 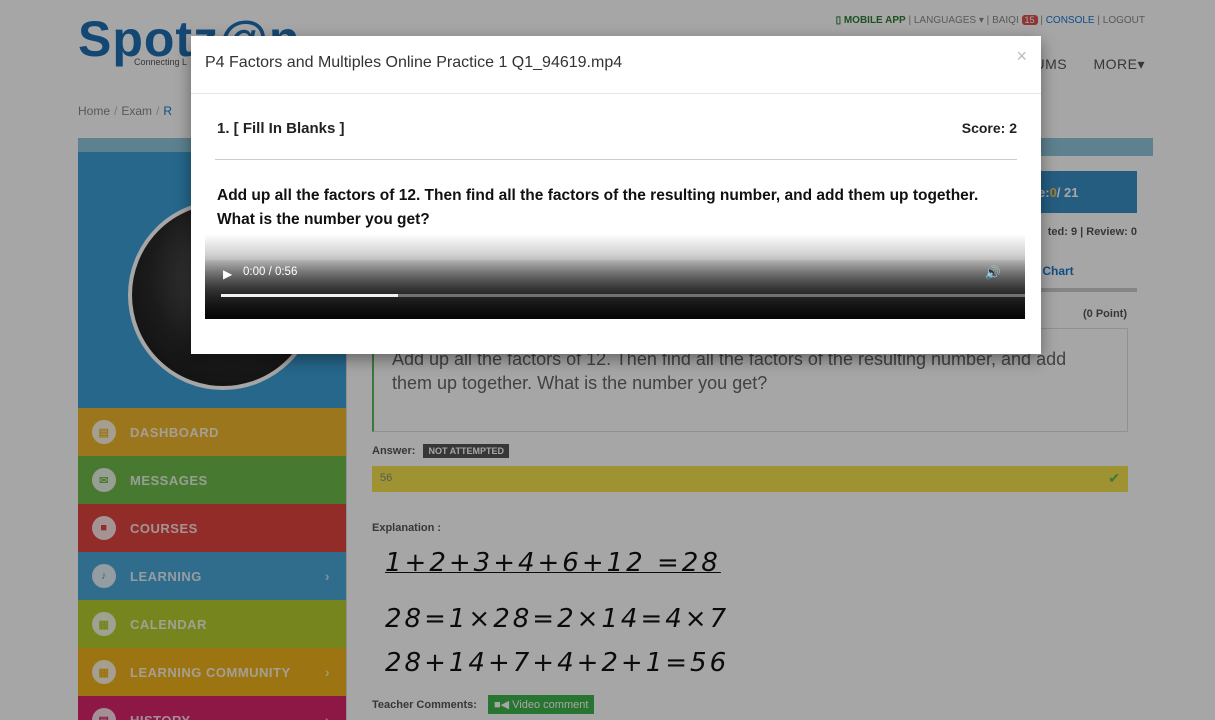 What do you see at coordinates (989, 128) in the screenshot?
I see `question-score: Score: 2` at bounding box center [989, 128].